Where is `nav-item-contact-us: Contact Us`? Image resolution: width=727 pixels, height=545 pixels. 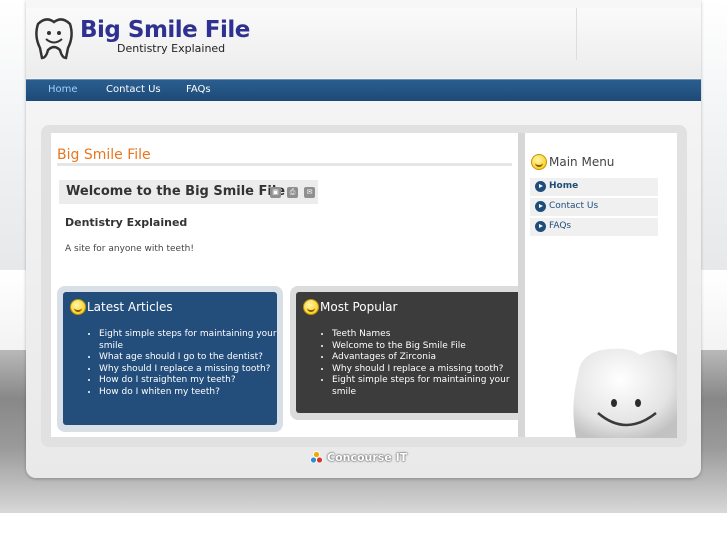 nav-item-contact-us: Contact Us is located at coordinates (133, 89).